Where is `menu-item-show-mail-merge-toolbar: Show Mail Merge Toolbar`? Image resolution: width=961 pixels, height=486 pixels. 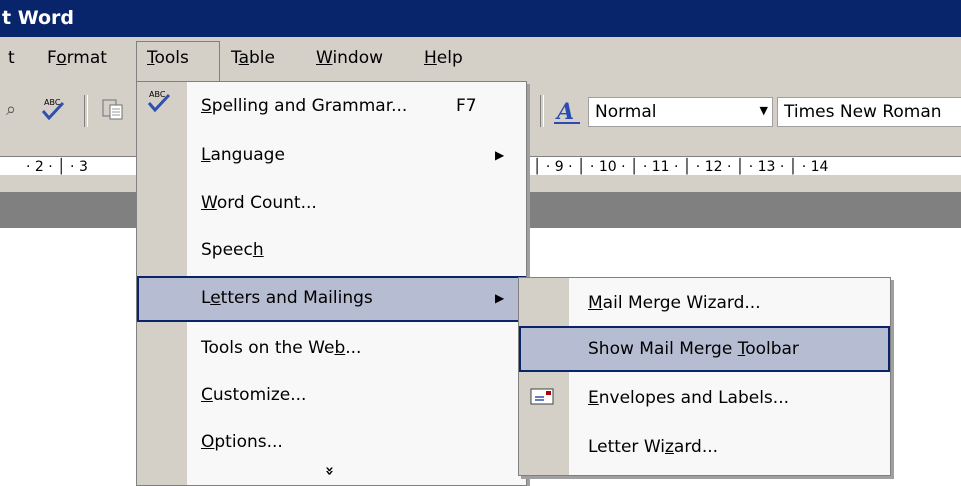
menu-item-show-mail-merge-toolbar: Show Mail Merge Toolbar is located at coordinates (704, 349).